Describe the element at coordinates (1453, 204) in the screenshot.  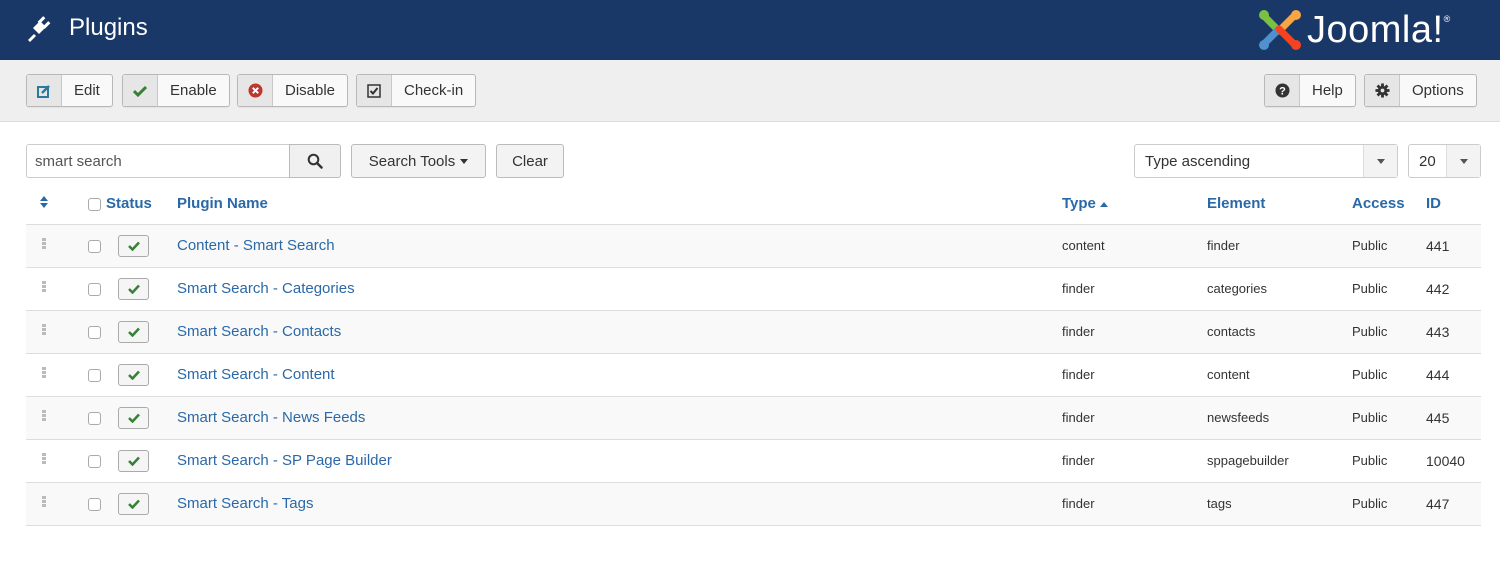
I see `id-column-header: ID` at that location.